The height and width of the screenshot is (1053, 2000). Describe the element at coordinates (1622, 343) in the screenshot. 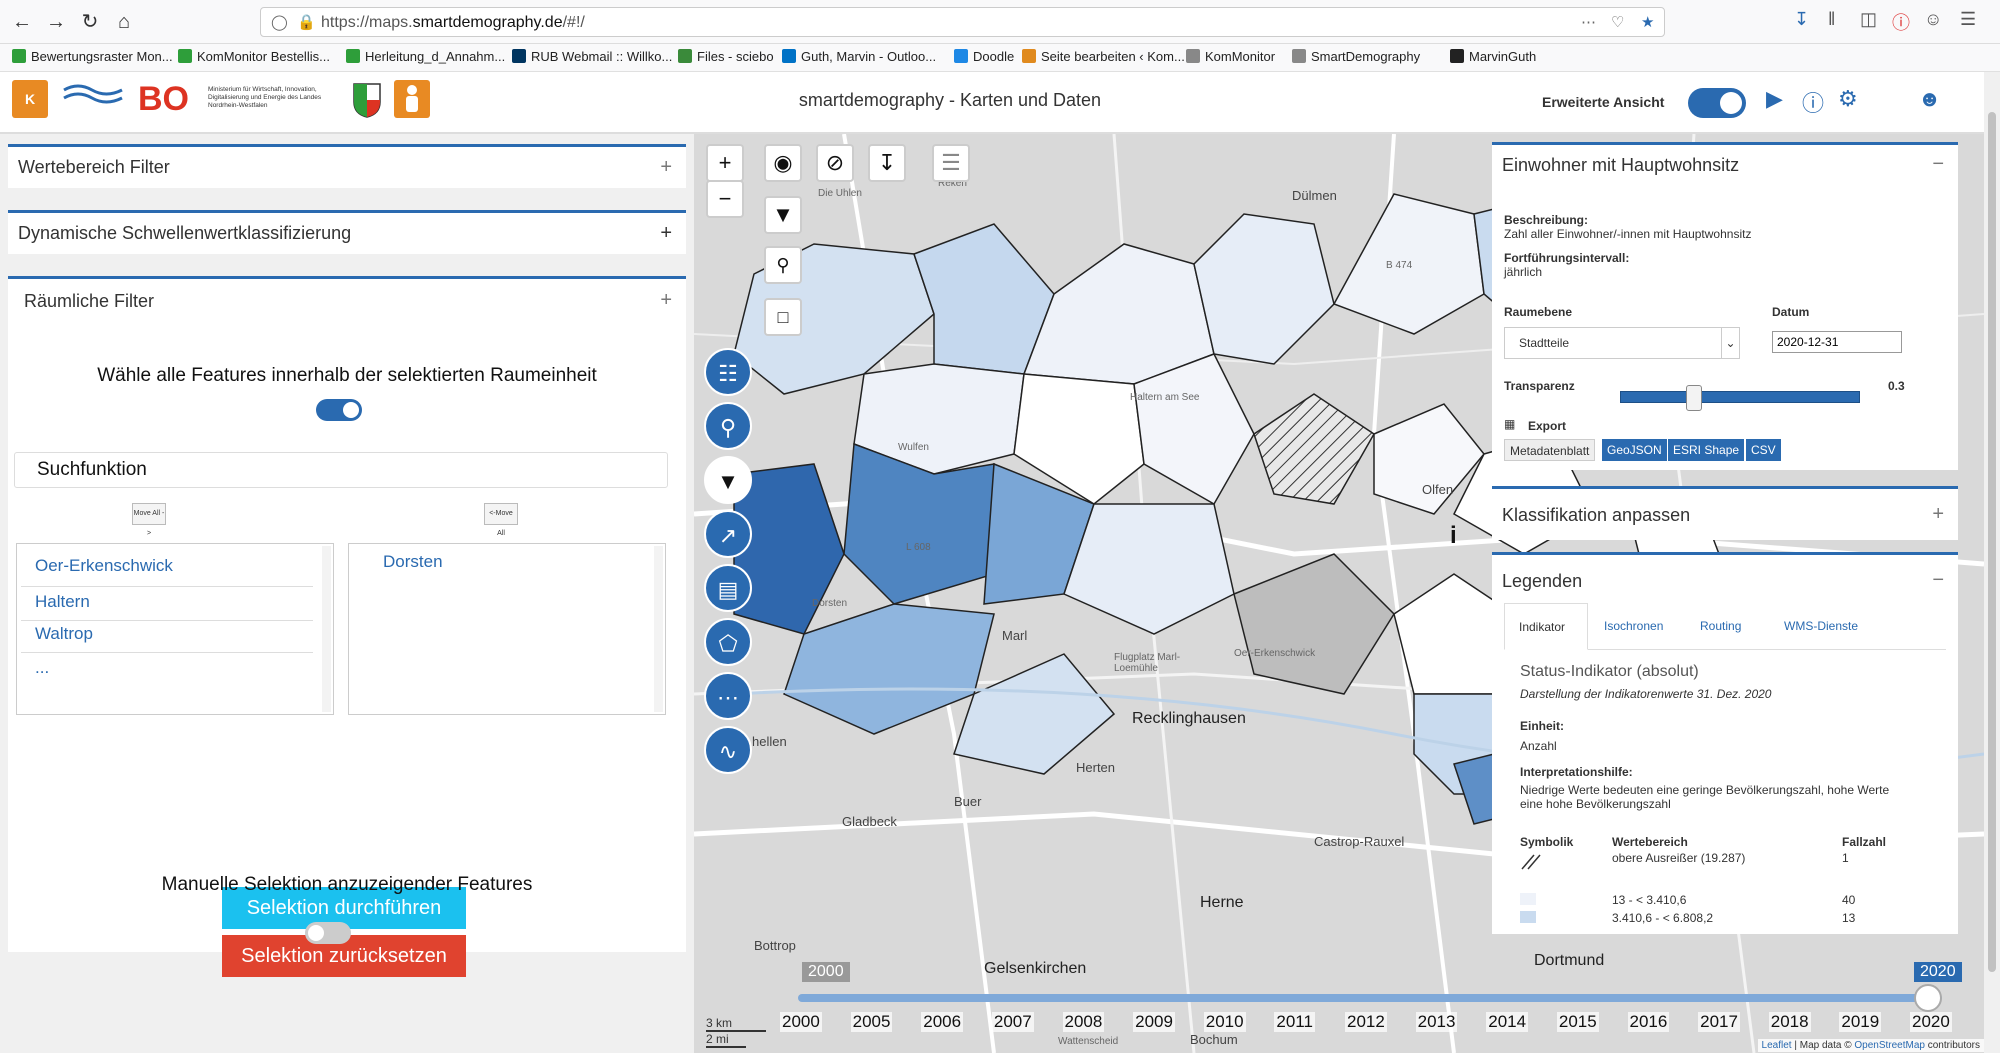

I see `raumebene-select: Stadtteile ⌄` at that location.